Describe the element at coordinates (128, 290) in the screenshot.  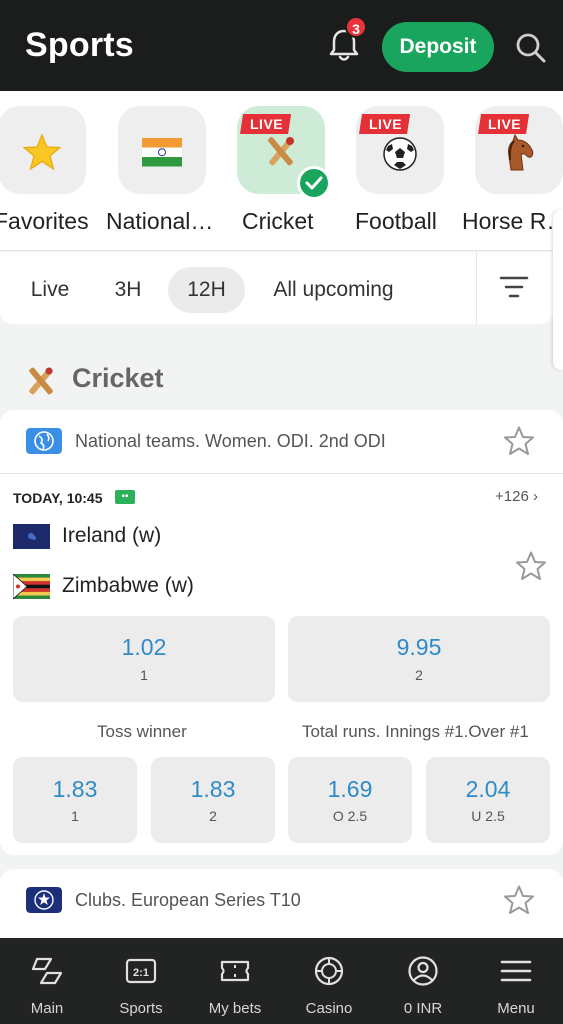
I see `filter-3h: 3H` at that location.